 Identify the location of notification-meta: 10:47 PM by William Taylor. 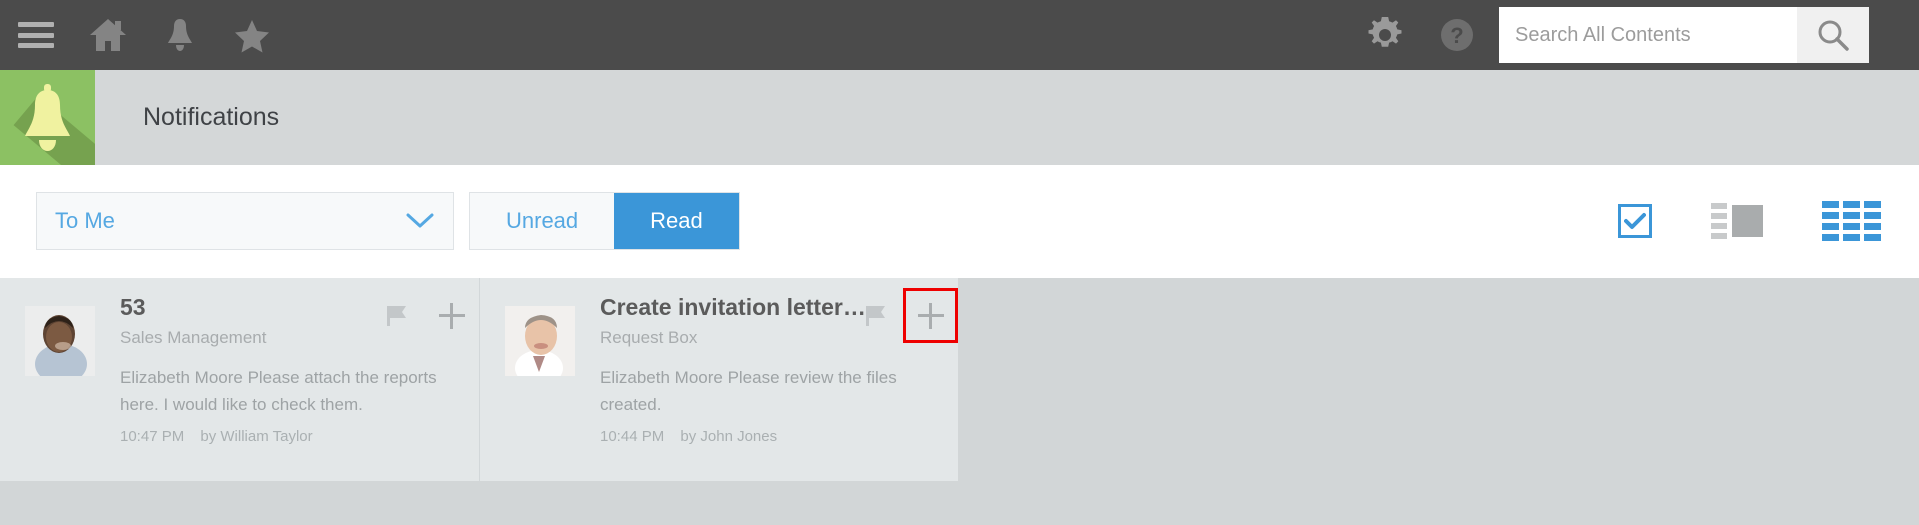
(294, 436).